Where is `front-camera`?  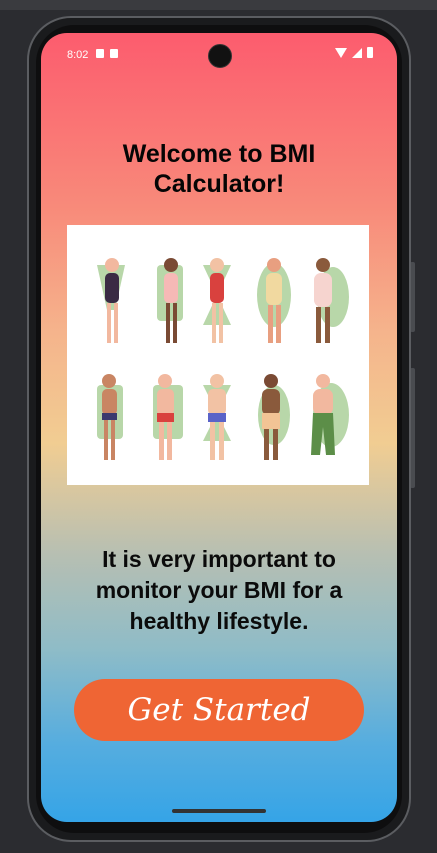
front-camera is located at coordinates (220, 56).